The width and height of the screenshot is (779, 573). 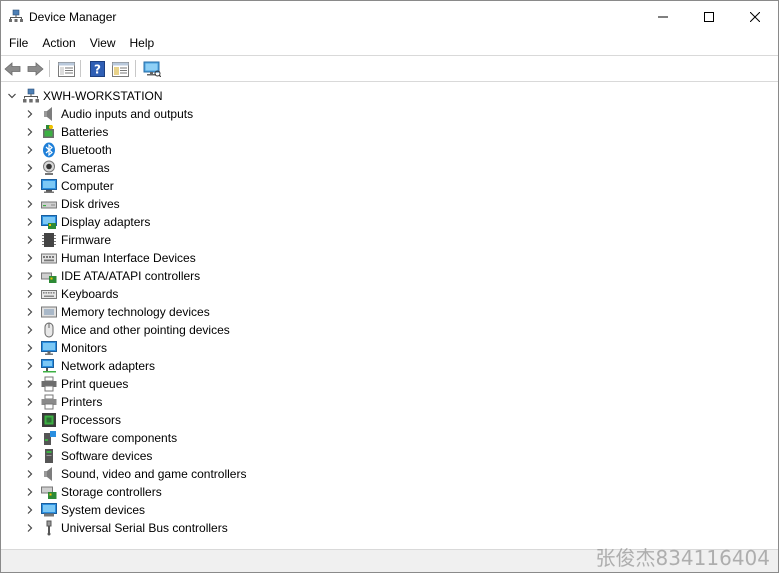 I want to click on tree-item-print-queues: Print queues, so click(x=75, y=384).